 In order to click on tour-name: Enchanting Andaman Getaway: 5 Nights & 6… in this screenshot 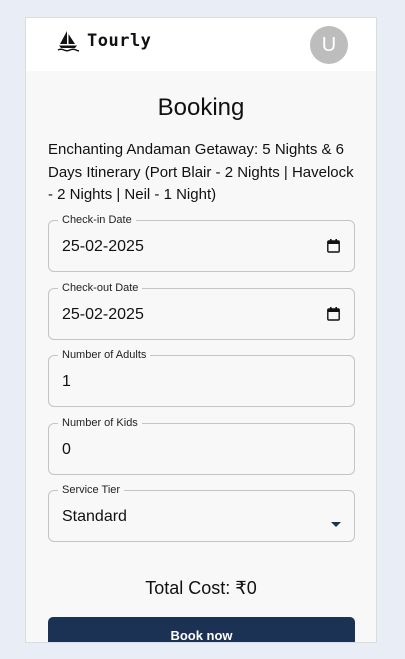, I will do `click(201, 172)`.